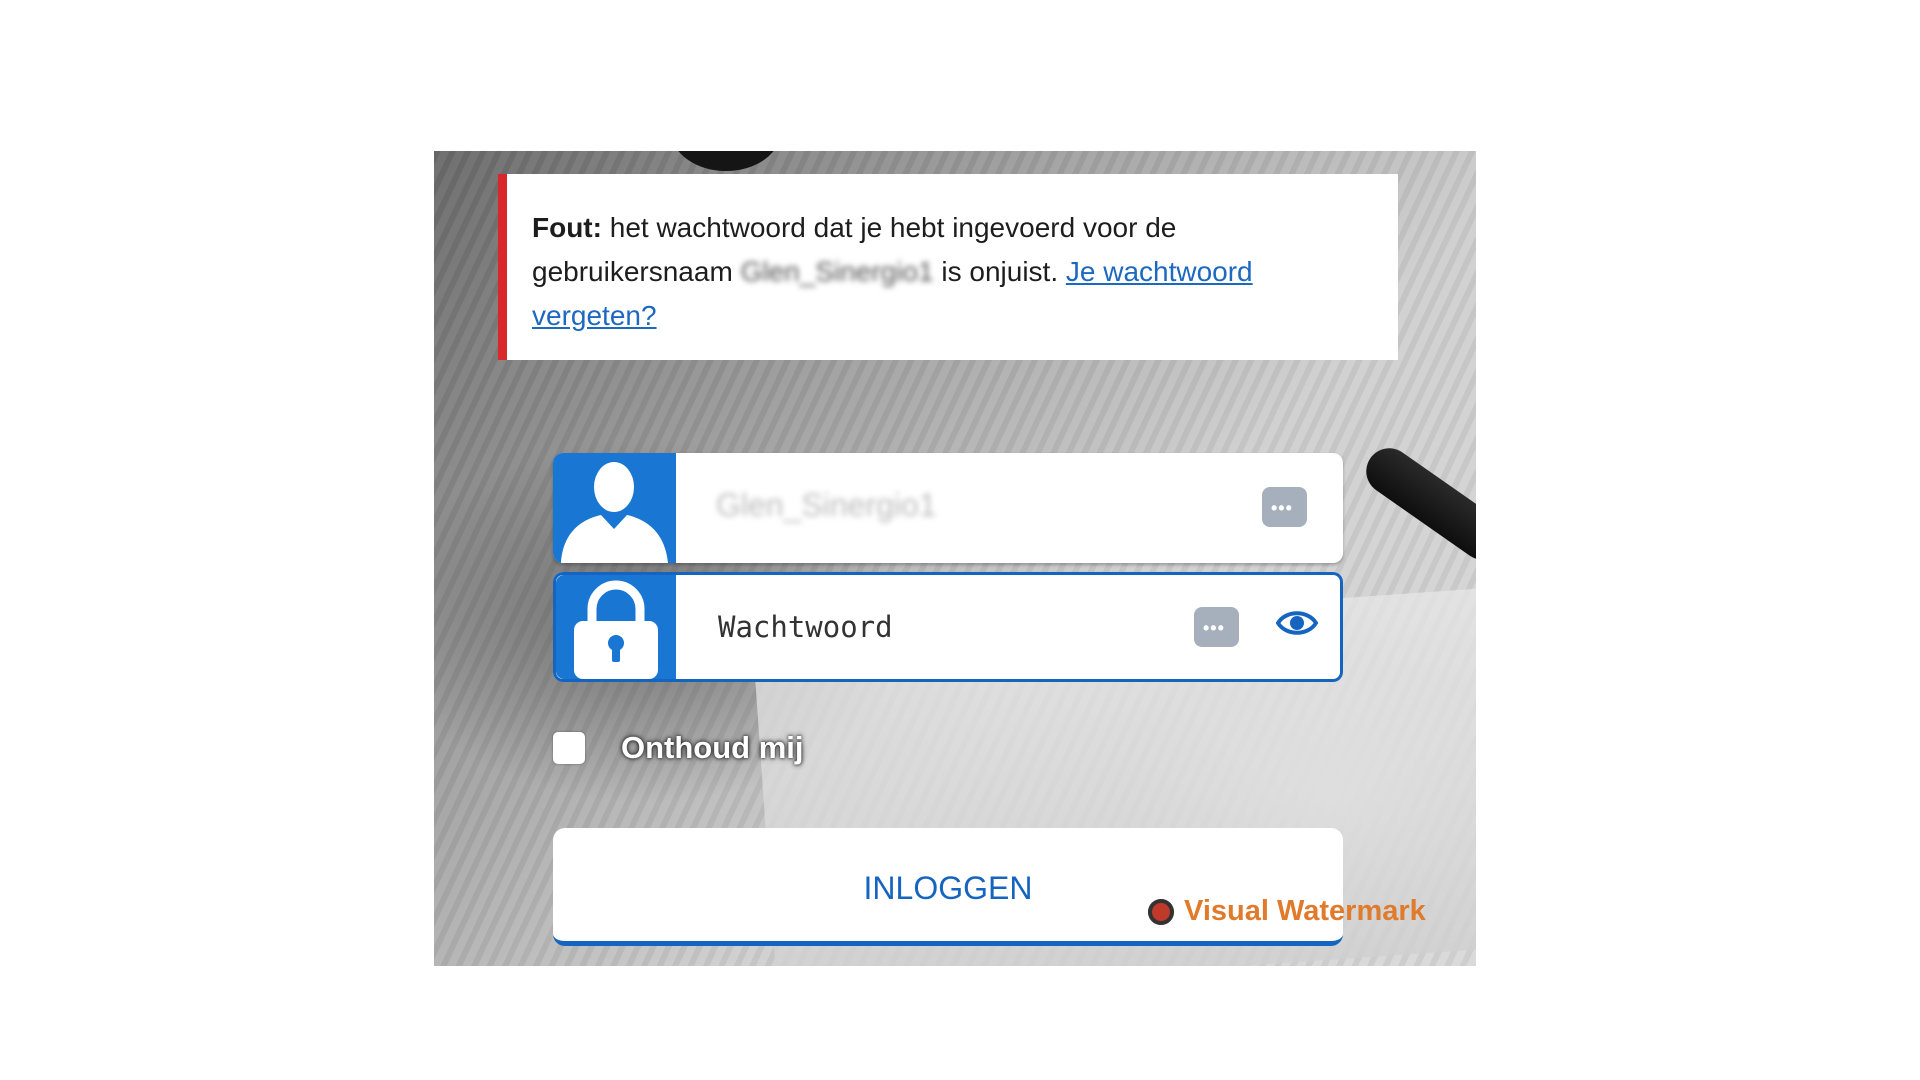 The width and height of the screenshot is (1920, 1080). What do you see at coordinates (616, 627) in the screenshot?
I see `lock-icon` at bounding box center [616, 627].